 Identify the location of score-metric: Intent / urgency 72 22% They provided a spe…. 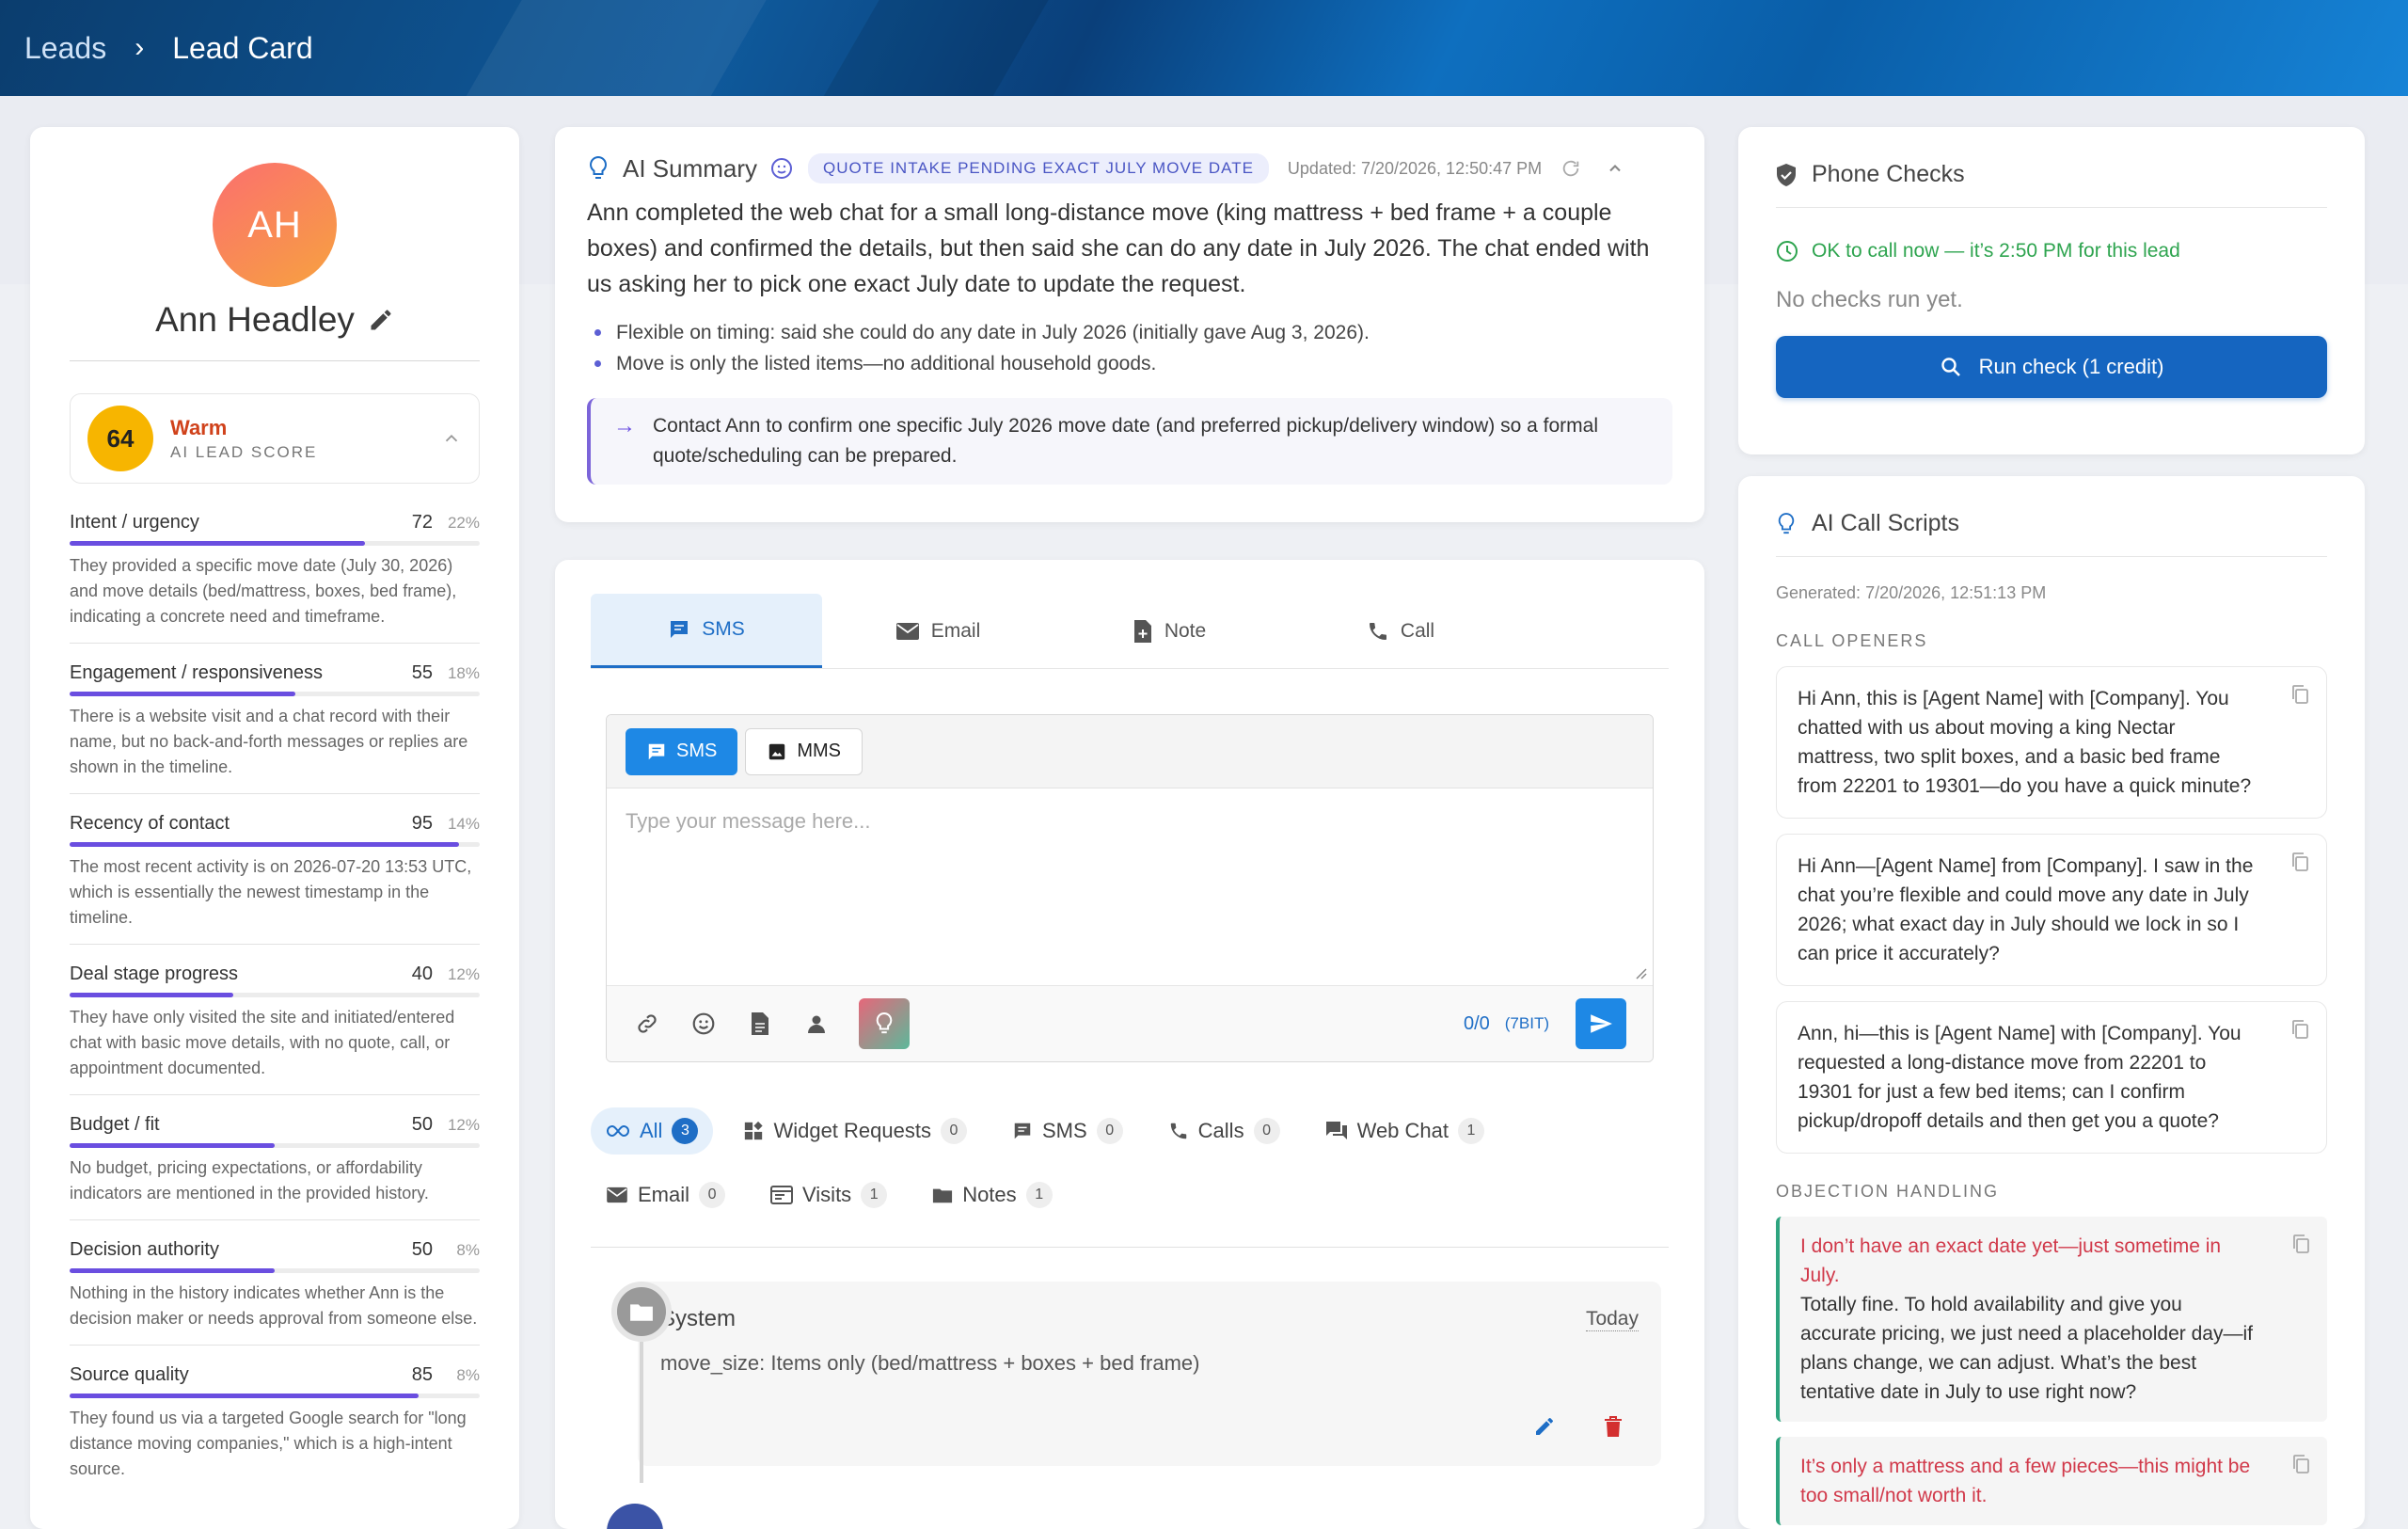
(275, 571).